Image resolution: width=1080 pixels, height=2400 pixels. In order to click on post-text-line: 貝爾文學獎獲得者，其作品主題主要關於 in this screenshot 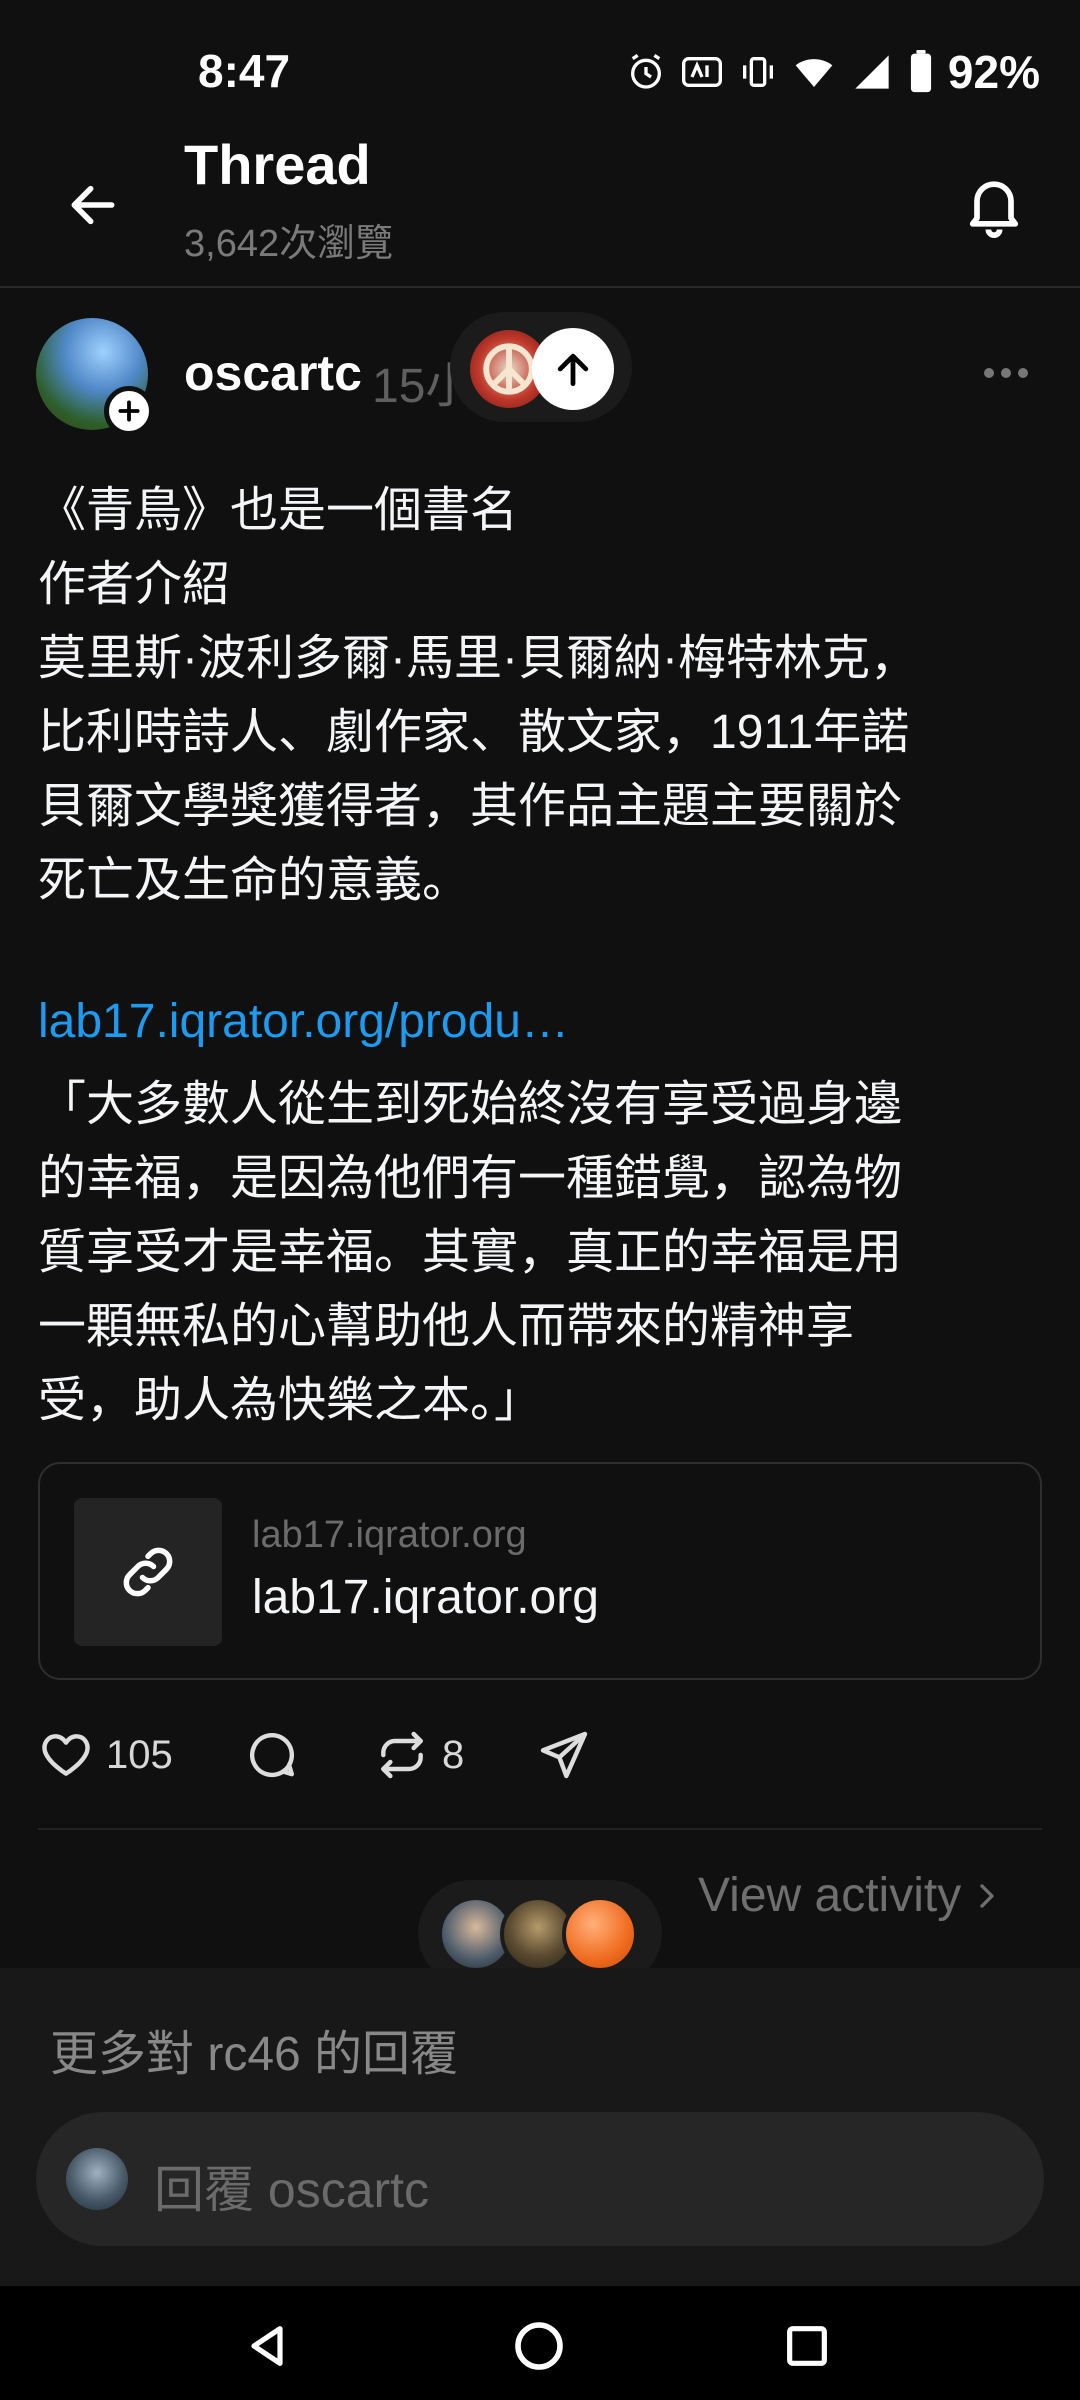, I will do `click(470, 806)`.